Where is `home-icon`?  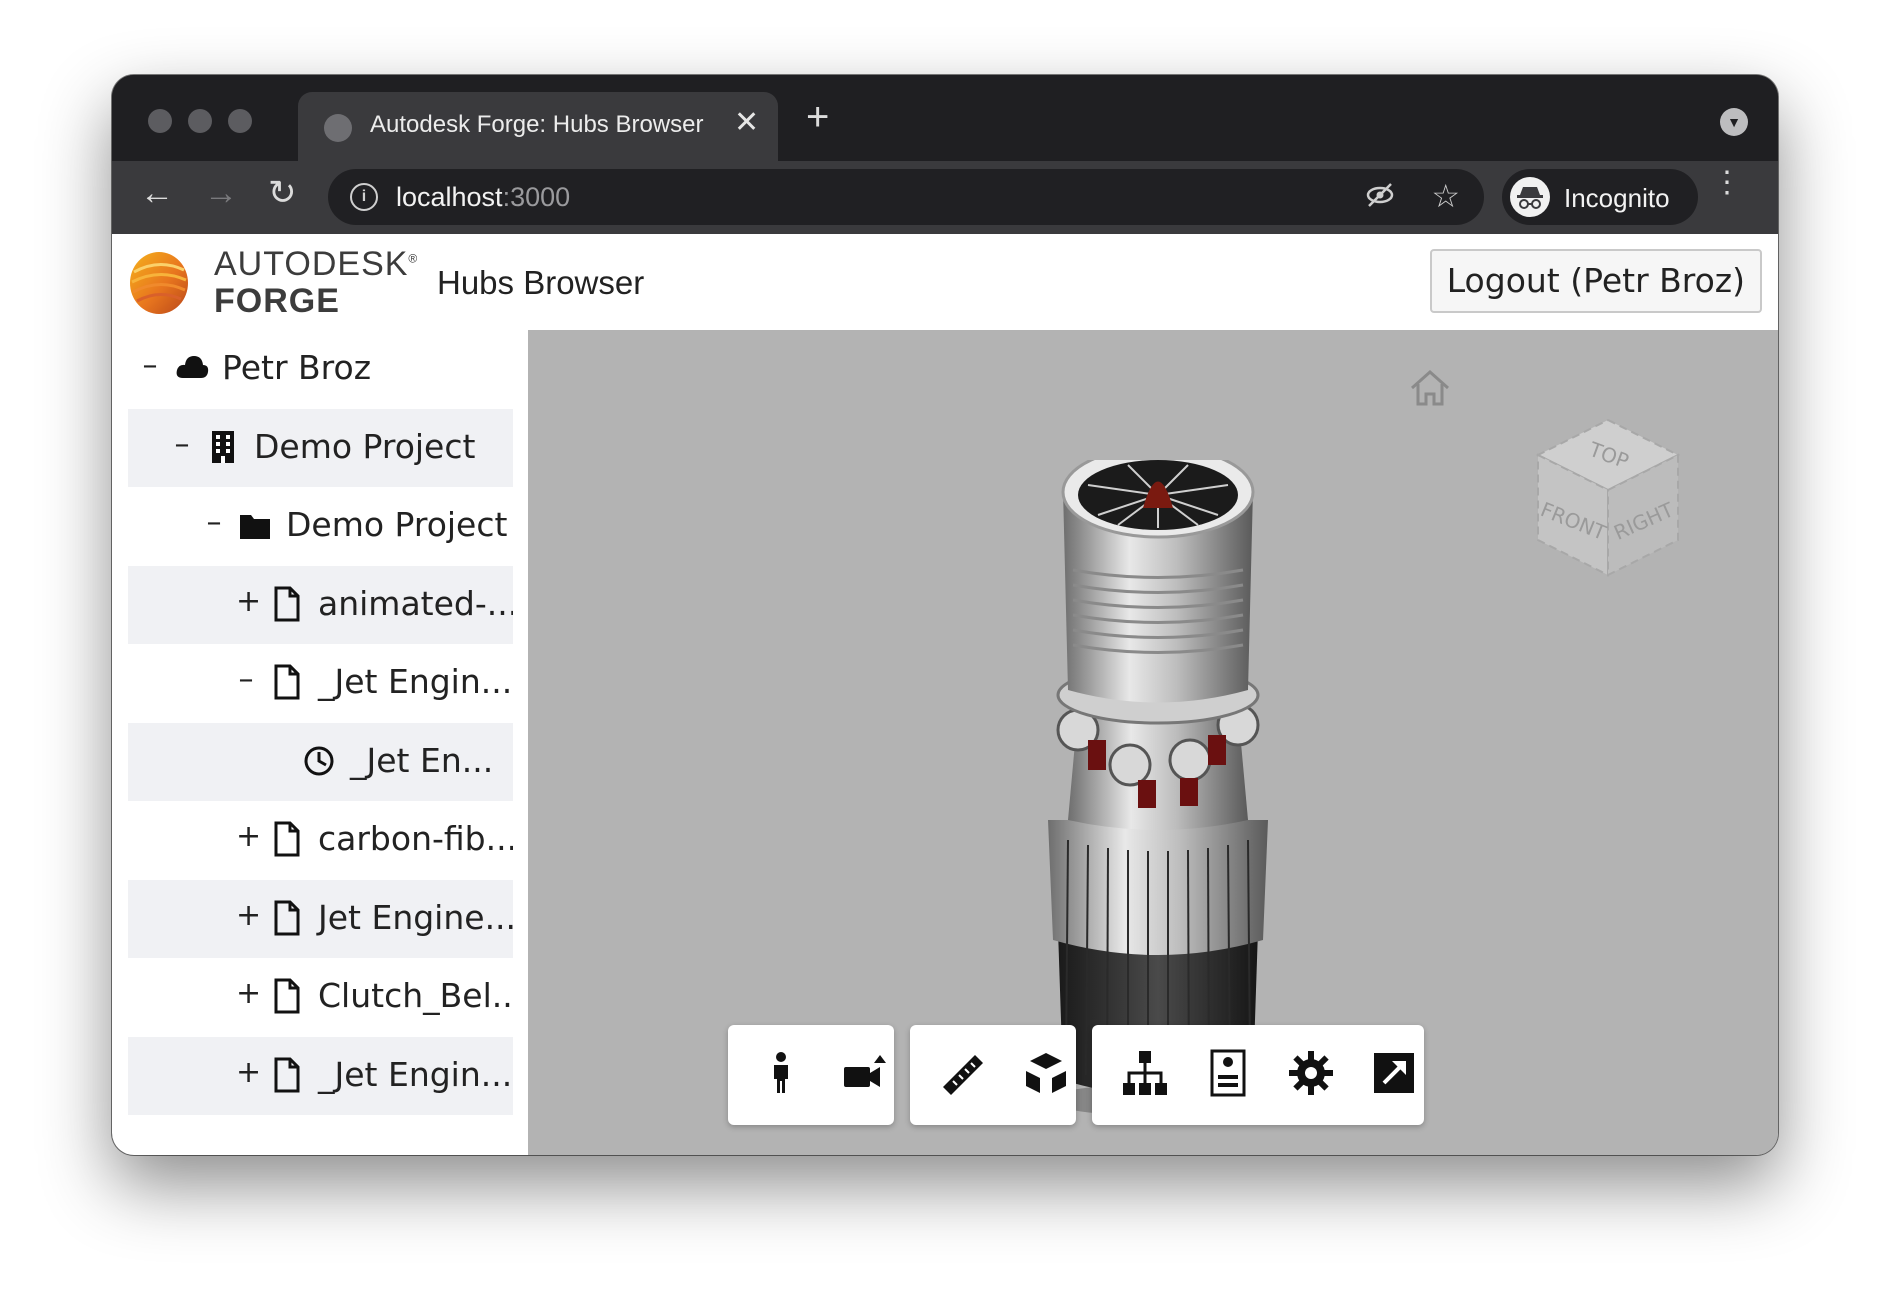 home-icon is located at coordinates (1430, 388).